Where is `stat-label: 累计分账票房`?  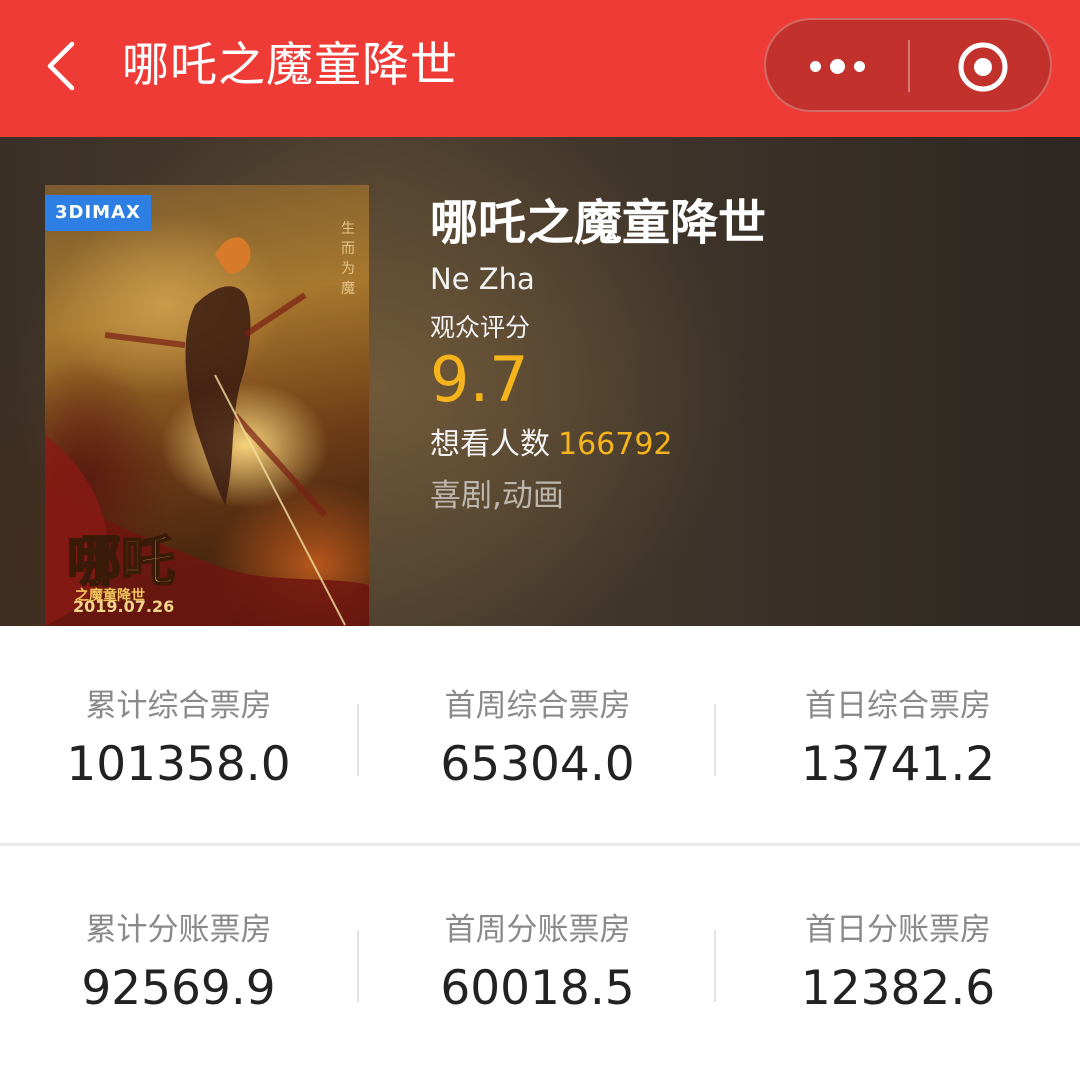 stat-label: 累计分账票房 is located at coordinates (178, 930).